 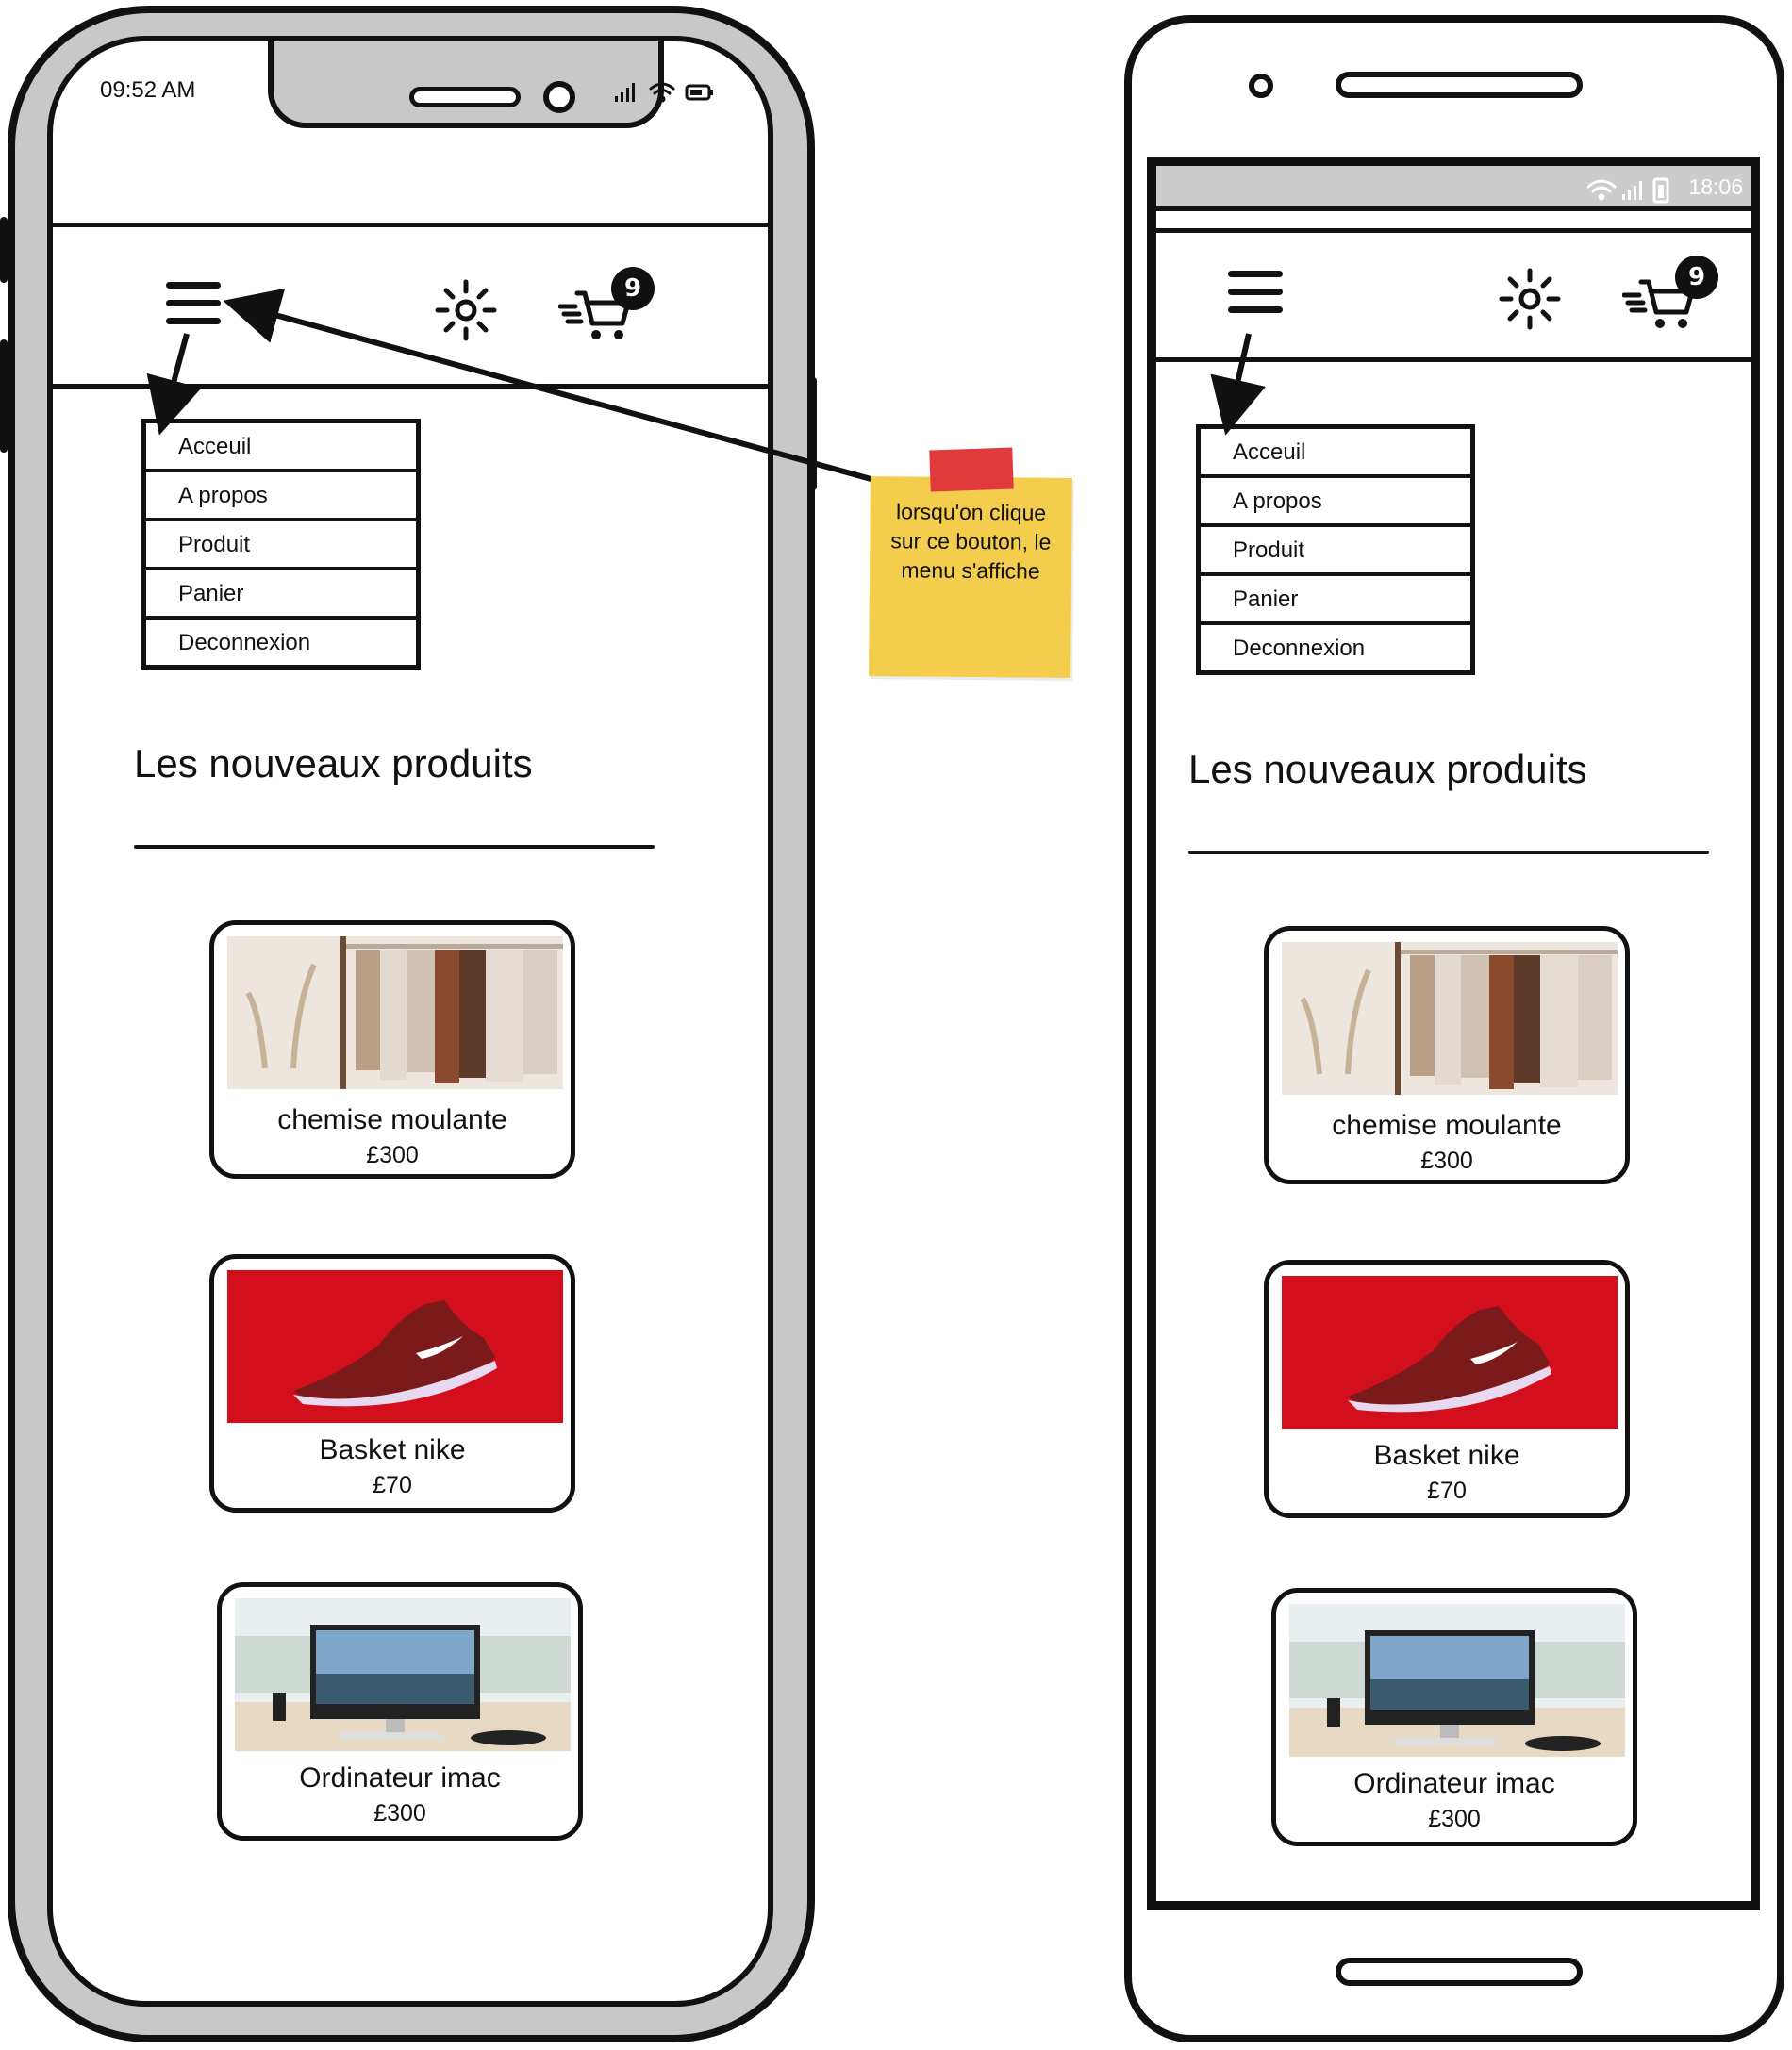 I want to click on arrow-to-menu, so click(x=174, y=384).